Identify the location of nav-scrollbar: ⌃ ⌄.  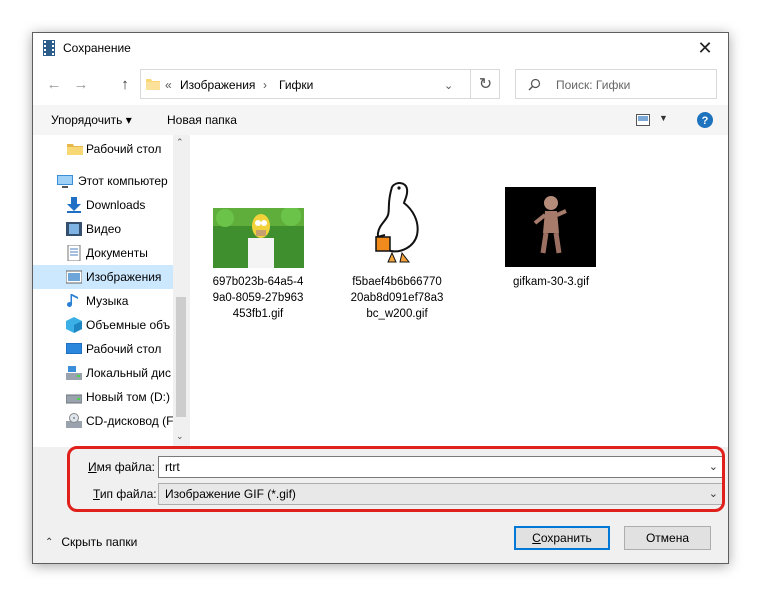
(181, 291).